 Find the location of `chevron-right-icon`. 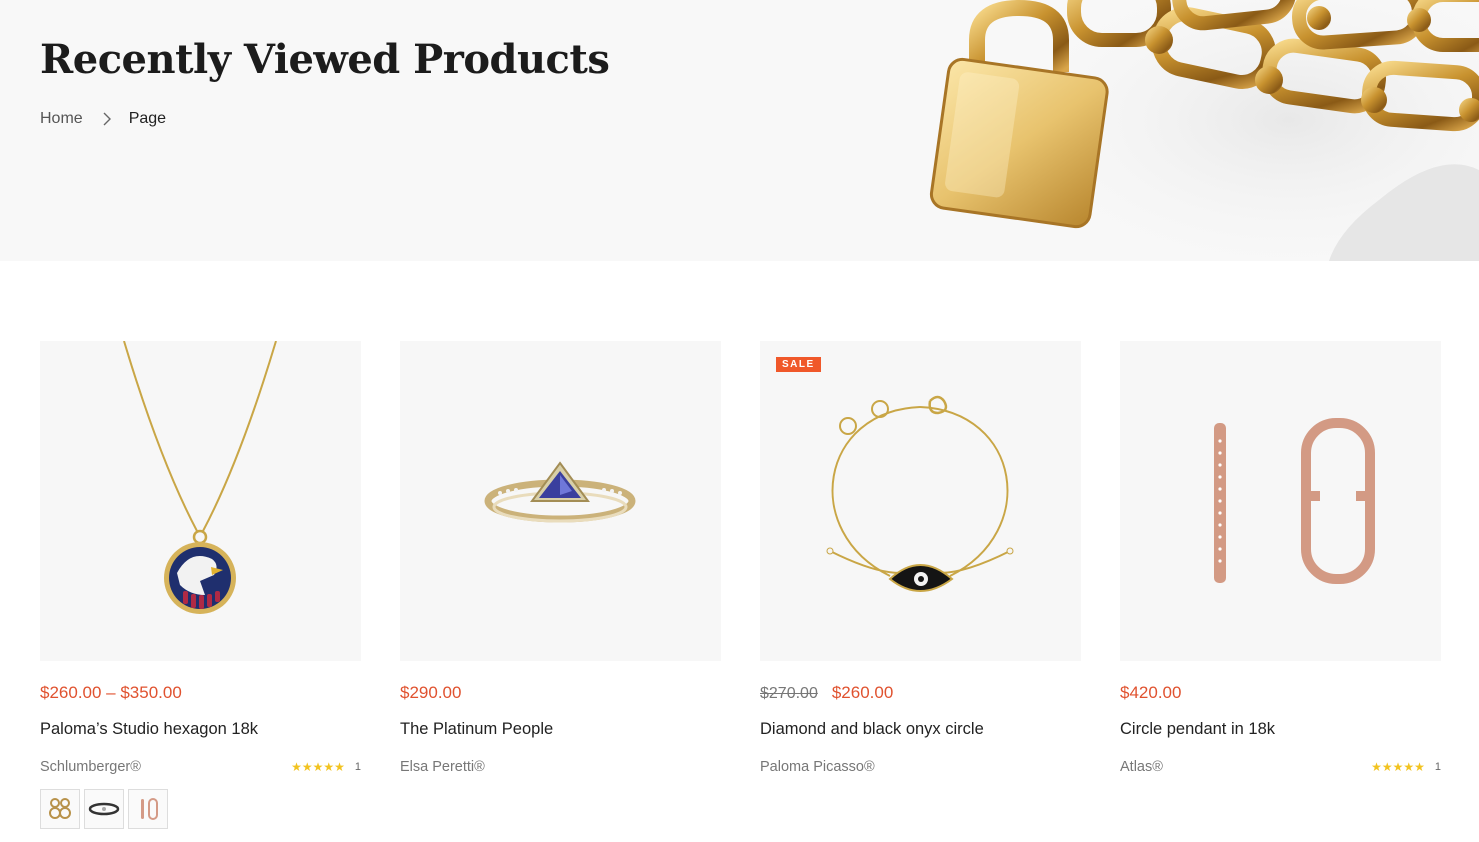

chevron-right-icon is located at coordinates (107, 119).